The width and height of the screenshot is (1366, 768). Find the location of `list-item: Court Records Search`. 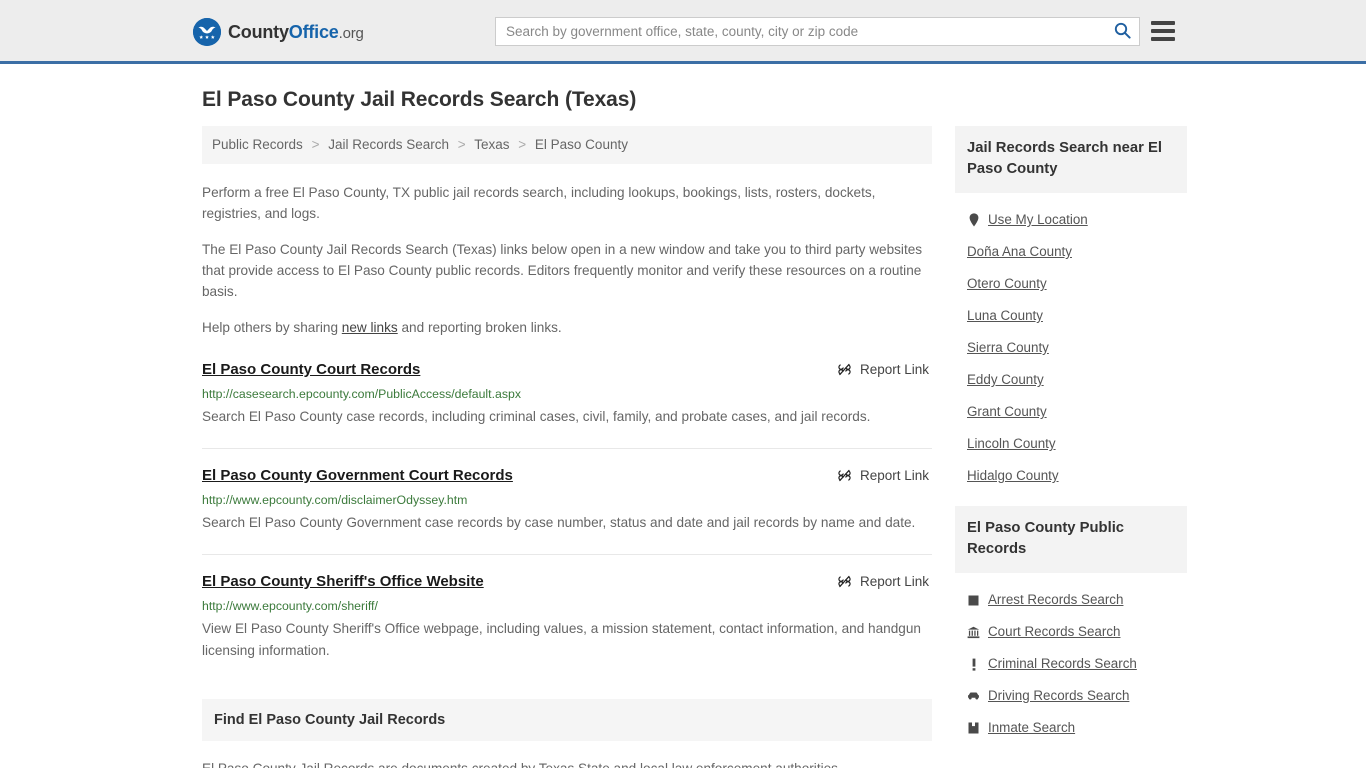

list-item: Court Records Search is located at coordinates (1071, 632).